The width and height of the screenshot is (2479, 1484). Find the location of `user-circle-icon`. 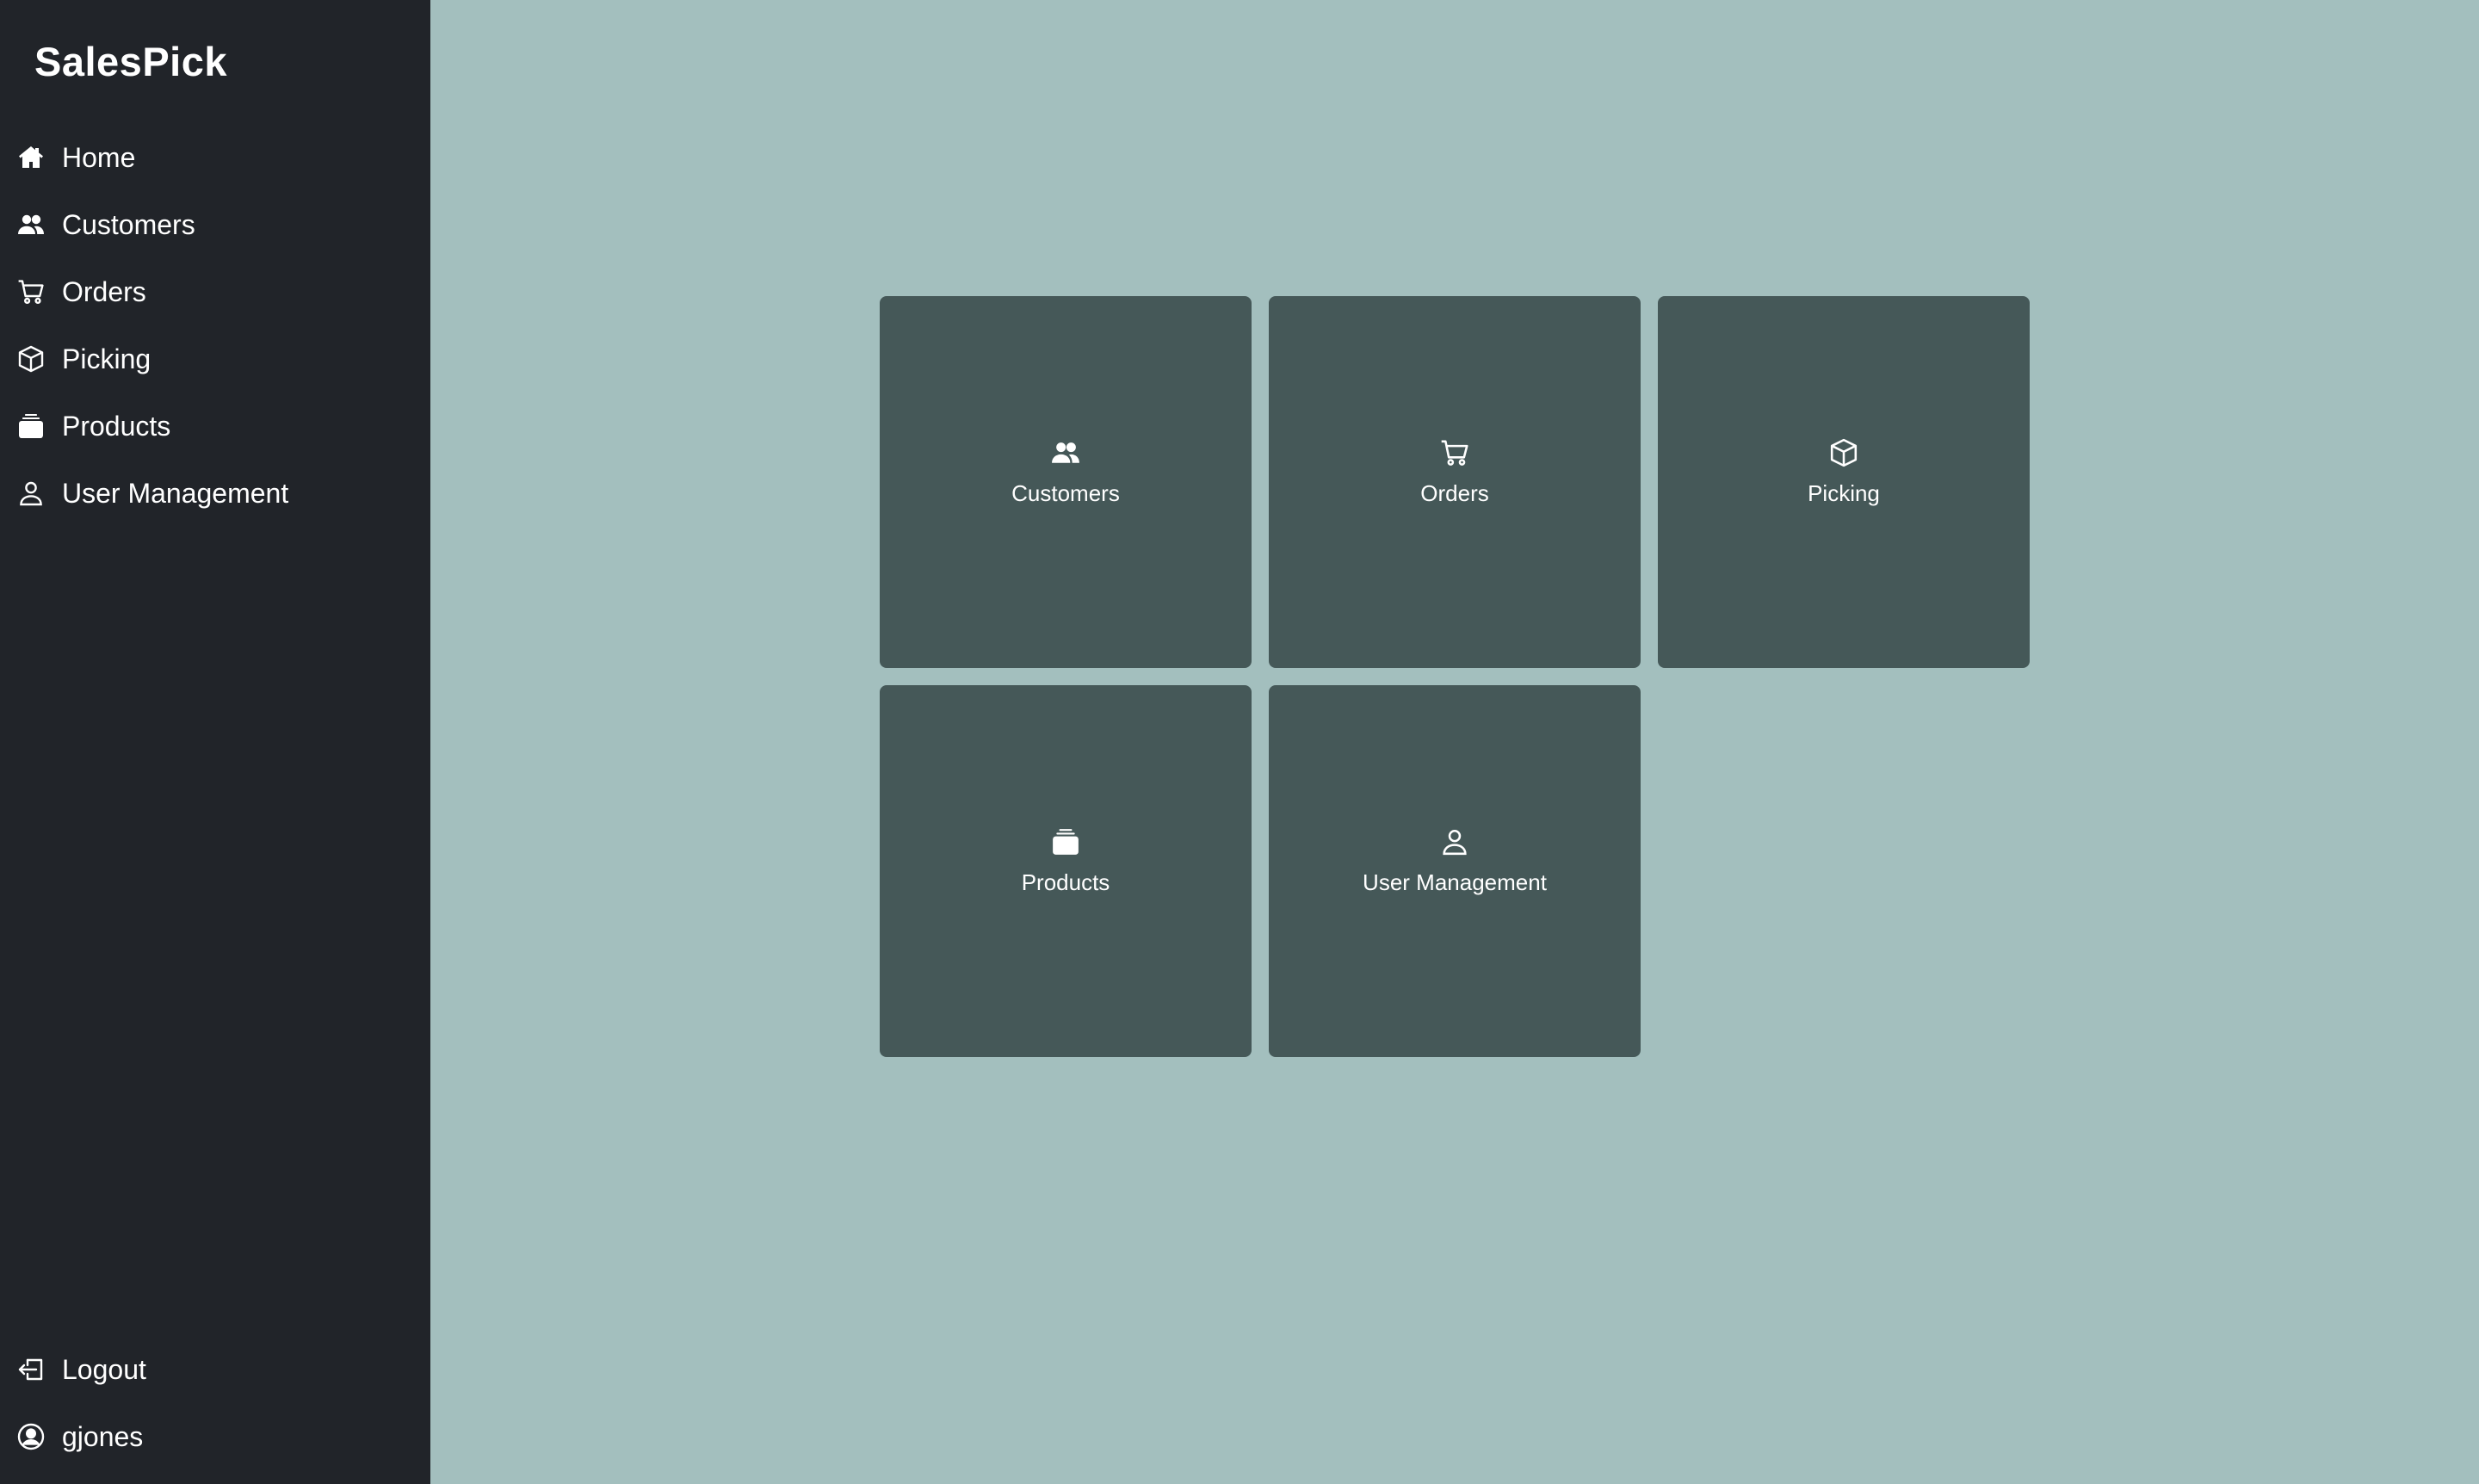

user-circle-icon is located at coordinates (30, 1436).